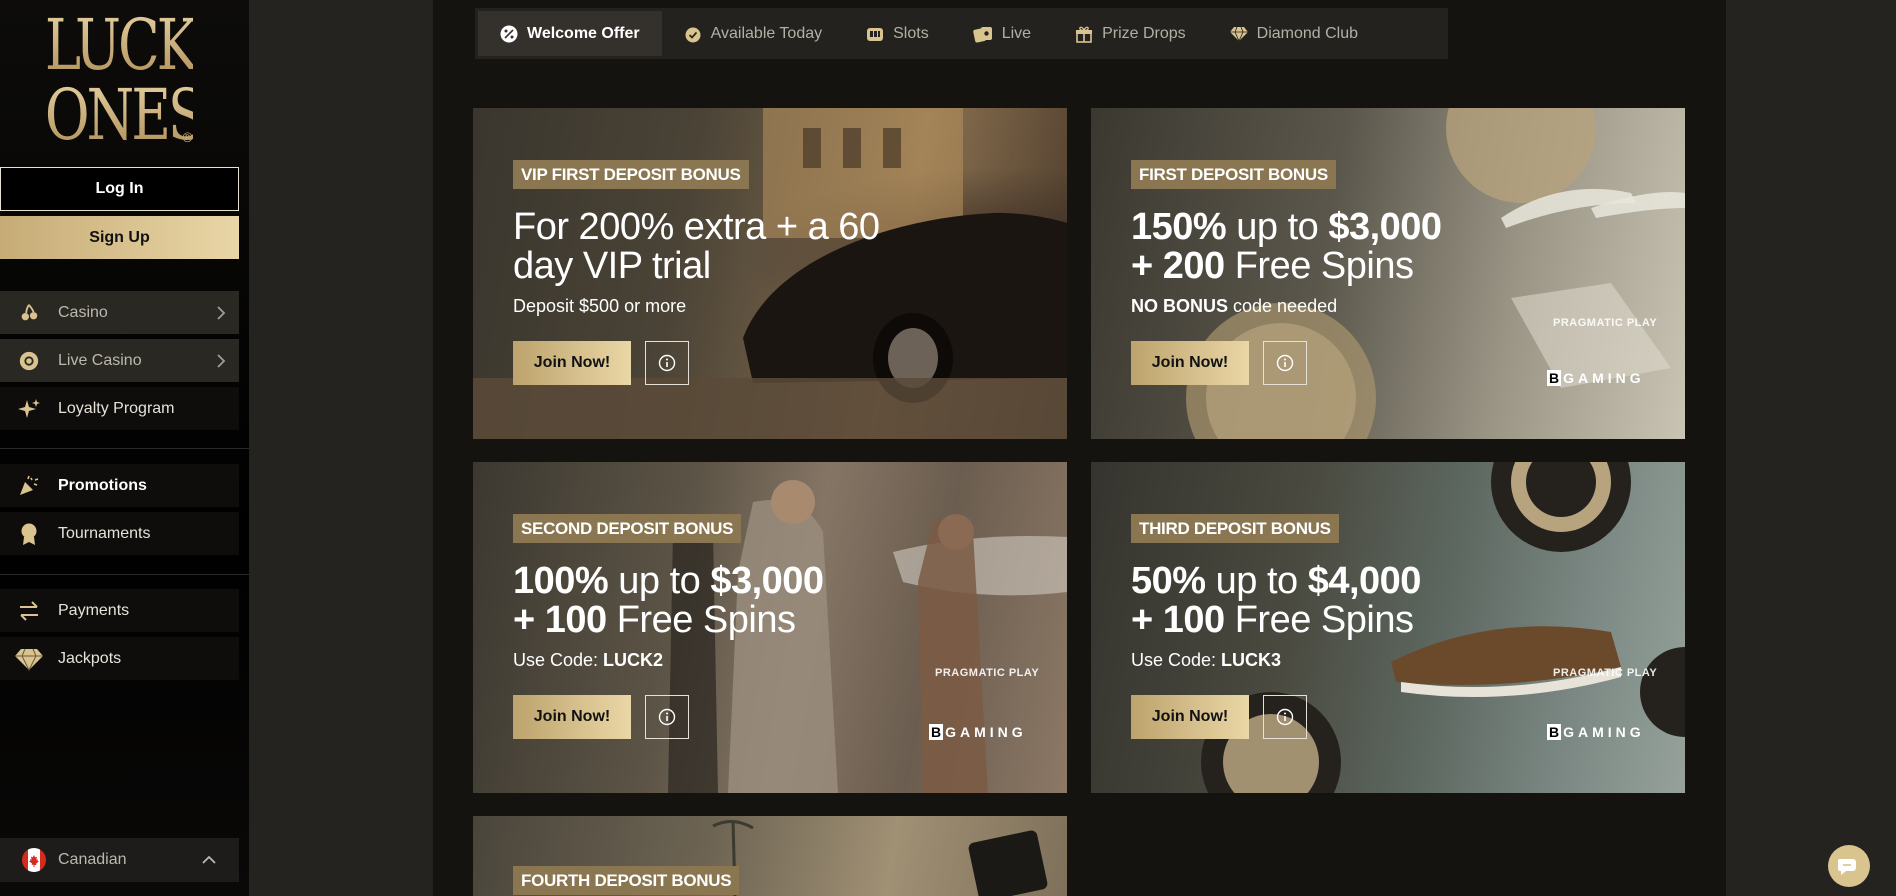  What do you see at coordinates (119, 189) in the screenshot?
I see `login-button: Log In` at bounding box center [119, 189].